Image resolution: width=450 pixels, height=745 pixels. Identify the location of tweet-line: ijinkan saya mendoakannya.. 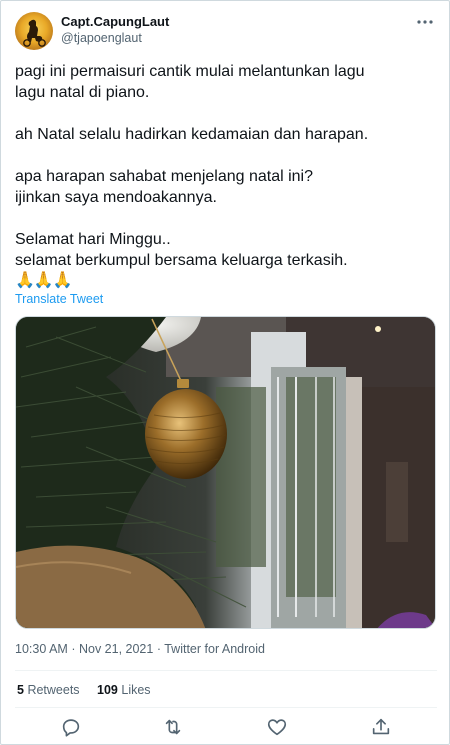
(116, 197).